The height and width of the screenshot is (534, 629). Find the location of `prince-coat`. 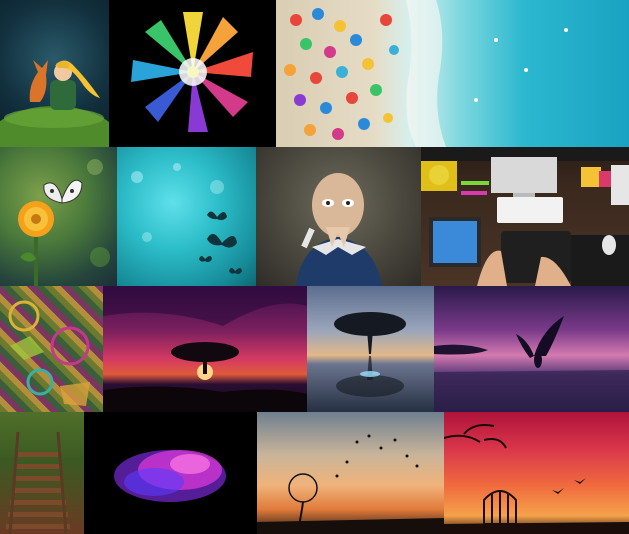

prince-coat is located at coordinates (63, 95).